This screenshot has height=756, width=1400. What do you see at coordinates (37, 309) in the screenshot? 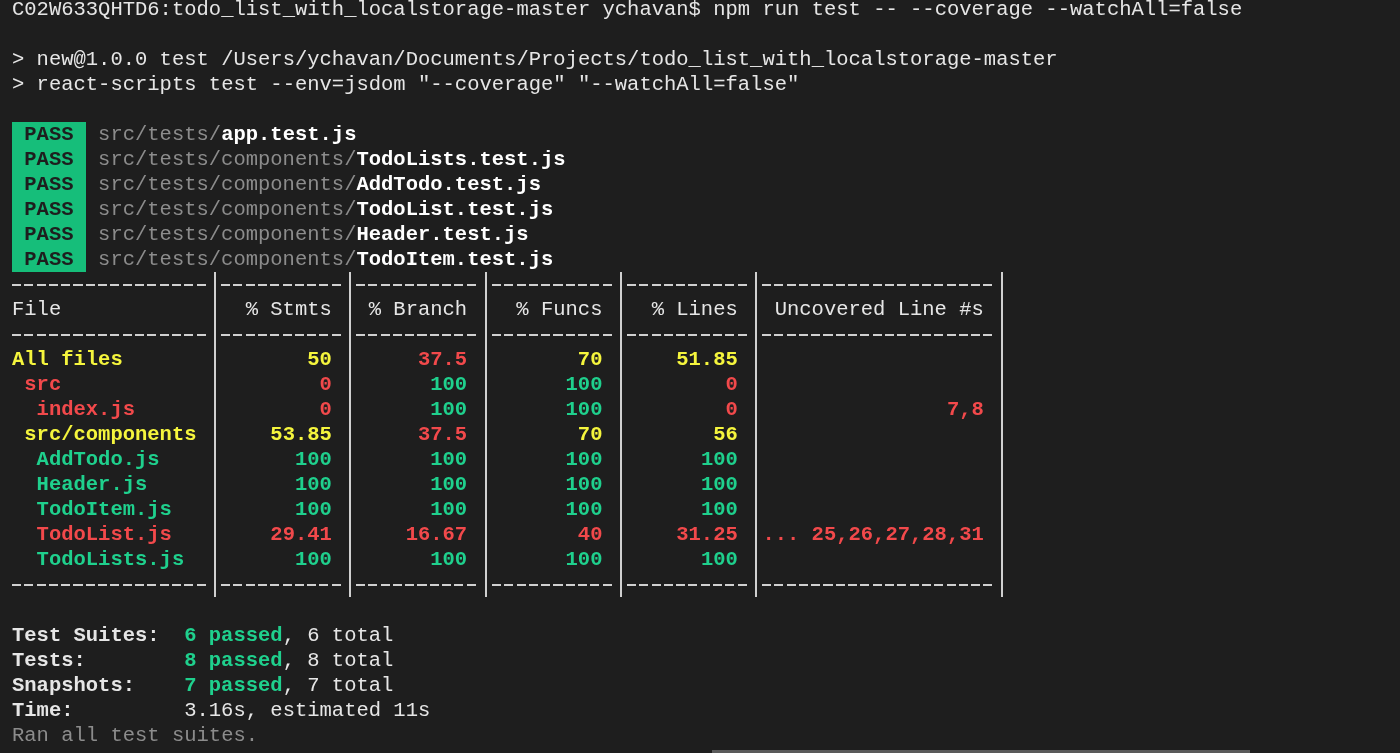
I see `column-header: File` at bounding box center [37, 309].